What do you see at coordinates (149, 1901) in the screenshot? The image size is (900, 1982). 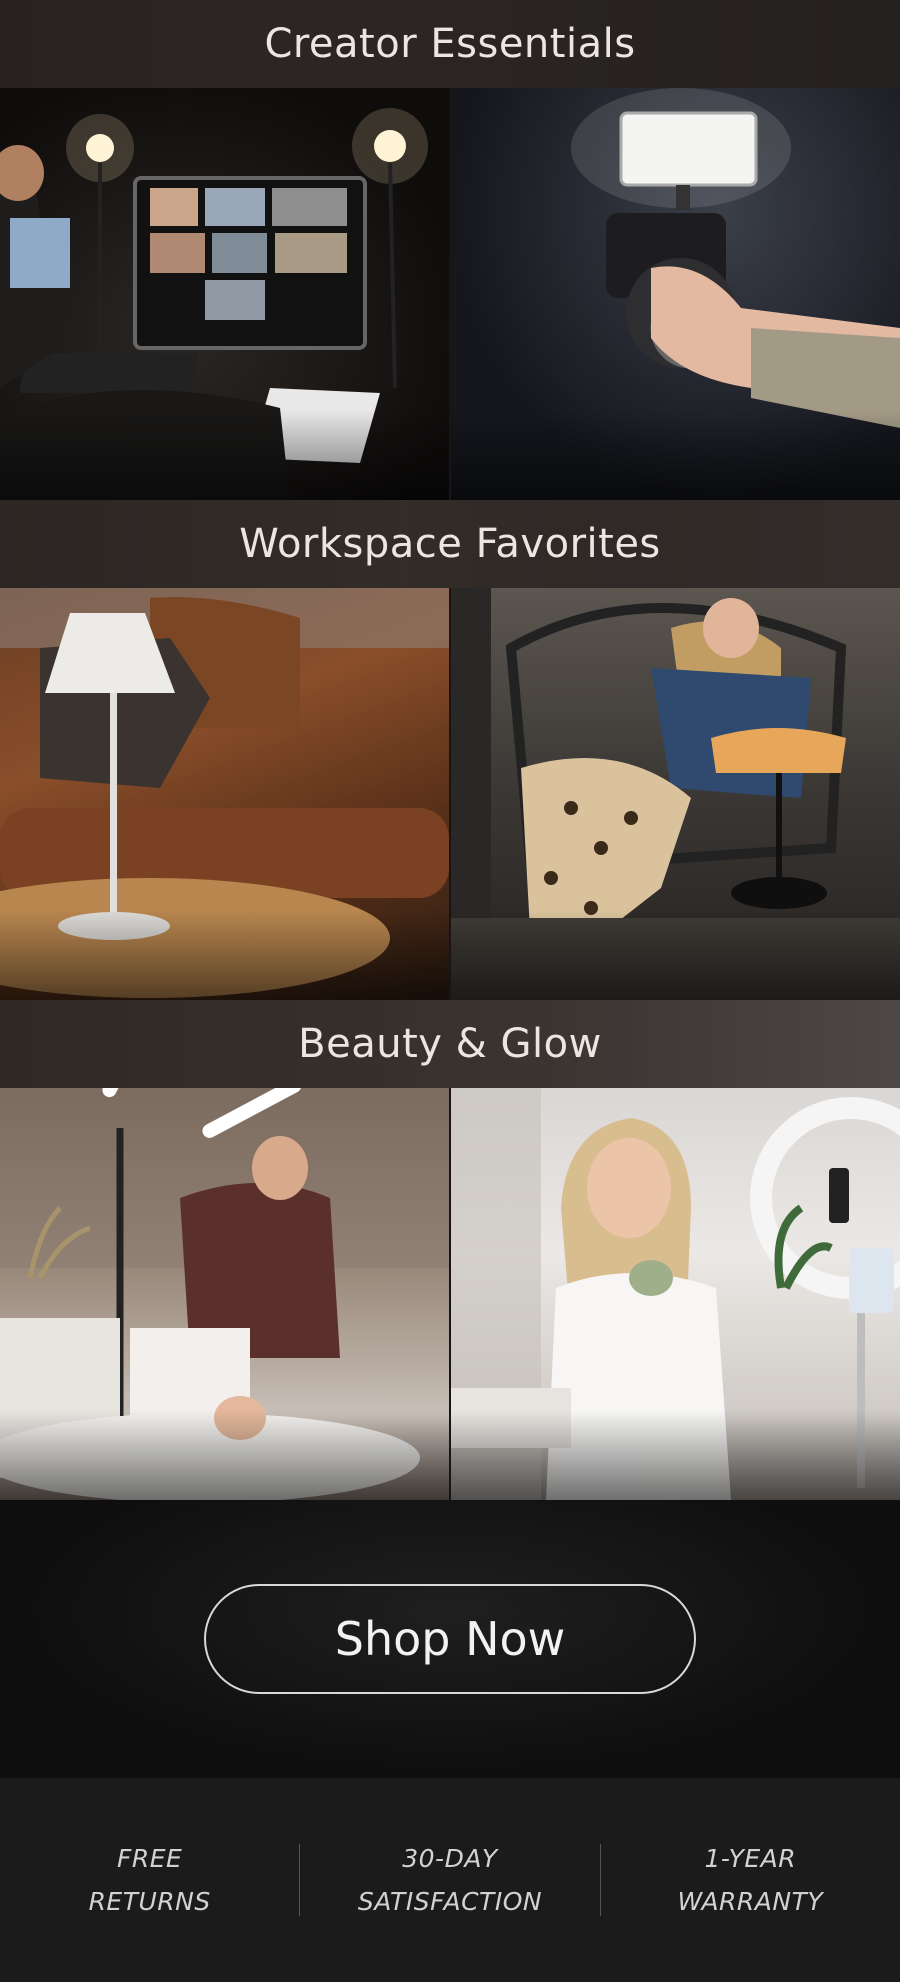 I see `perk-line: RETURNS` at bounding box center [149, 1901].